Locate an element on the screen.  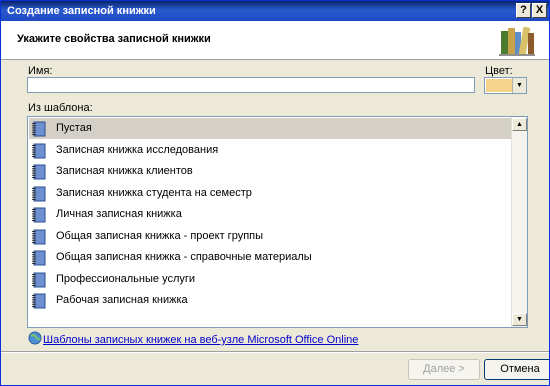
globe-link-icon is located at coordinates (35, 338).